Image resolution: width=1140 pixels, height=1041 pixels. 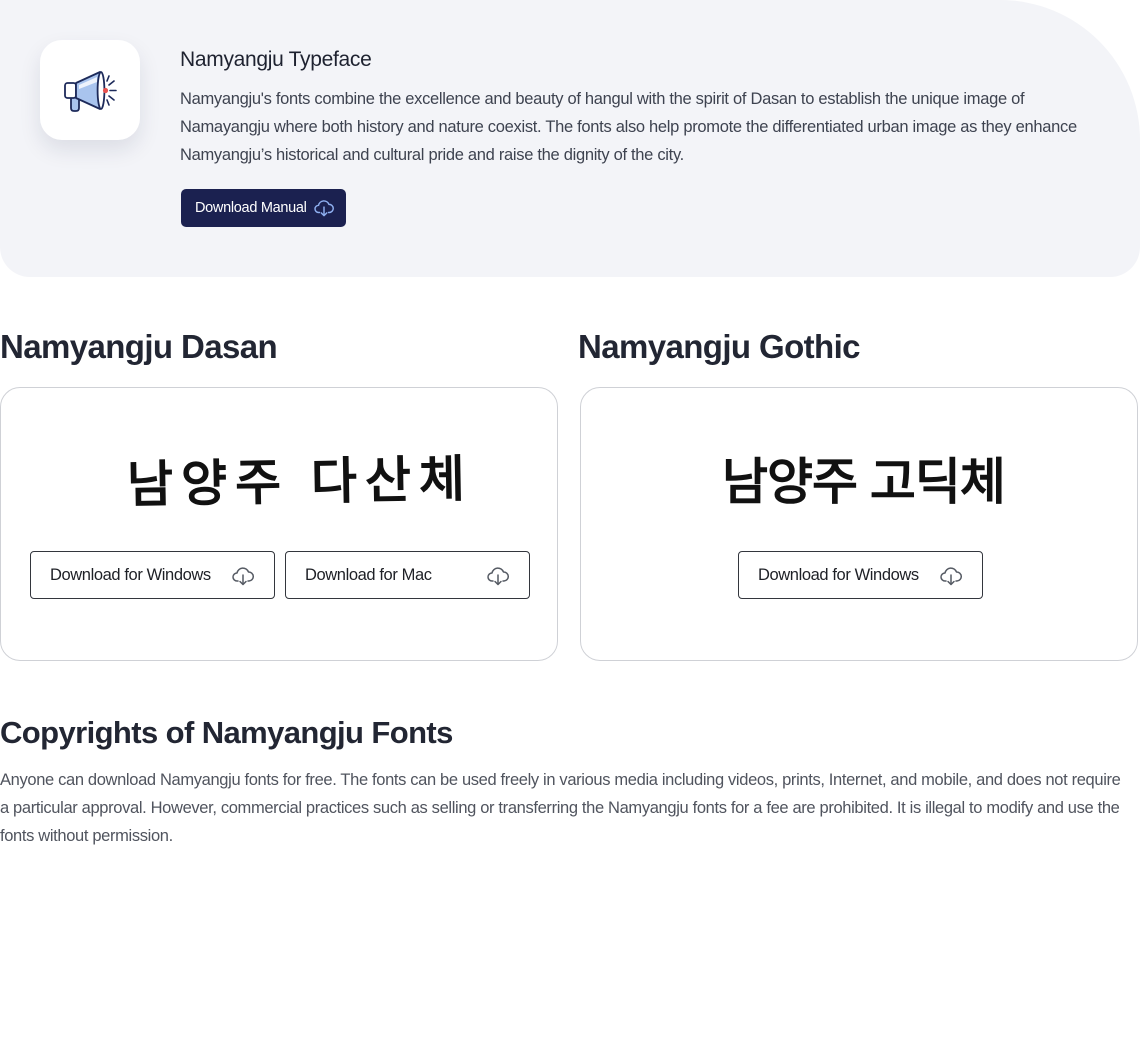 I want to click on copyright-title: Copyrights of Namyangju Fonts, so click(x=226, y=732).